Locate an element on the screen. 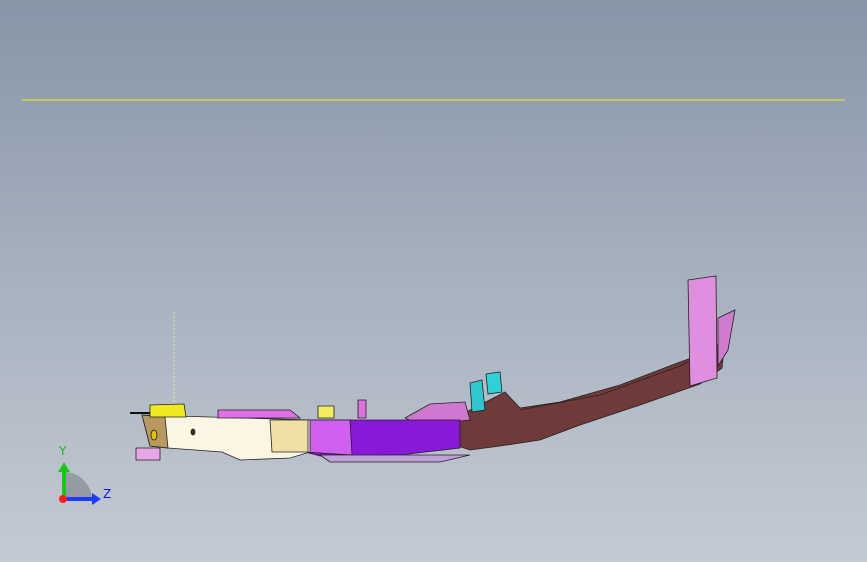  cyan-bracket is located at coordinates (494, 383).